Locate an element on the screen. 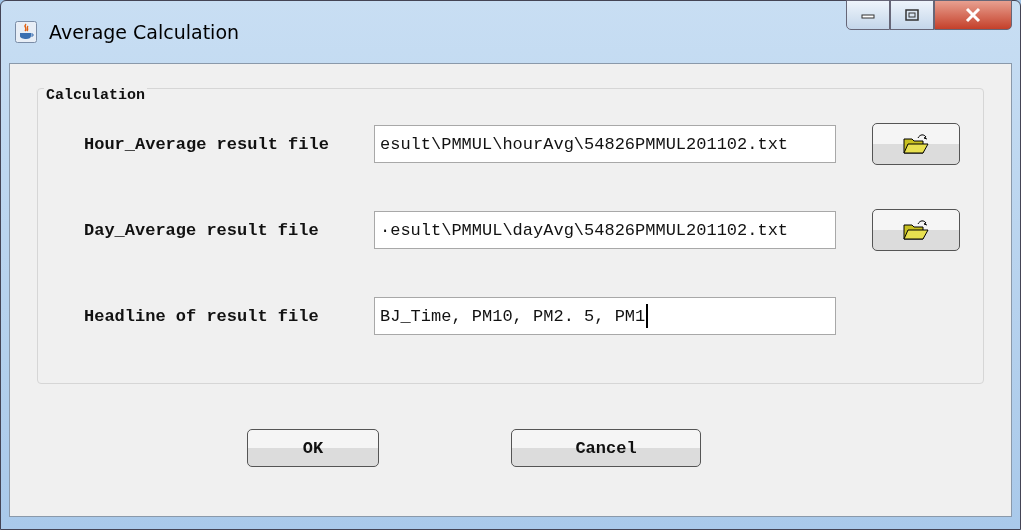  maximize-icon is located at coordinates (912, 15).